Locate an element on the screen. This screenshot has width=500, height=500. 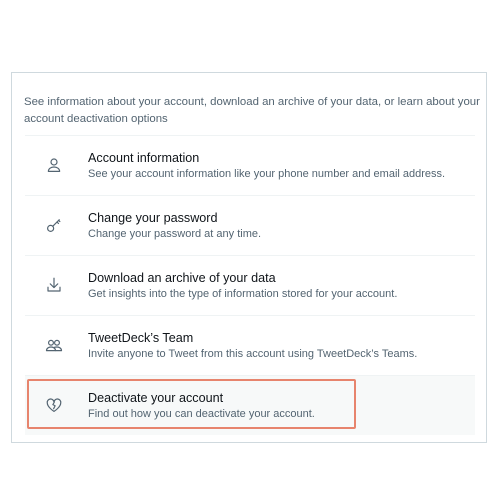
account-information-title: Account information is located at coordinates (144, 158).